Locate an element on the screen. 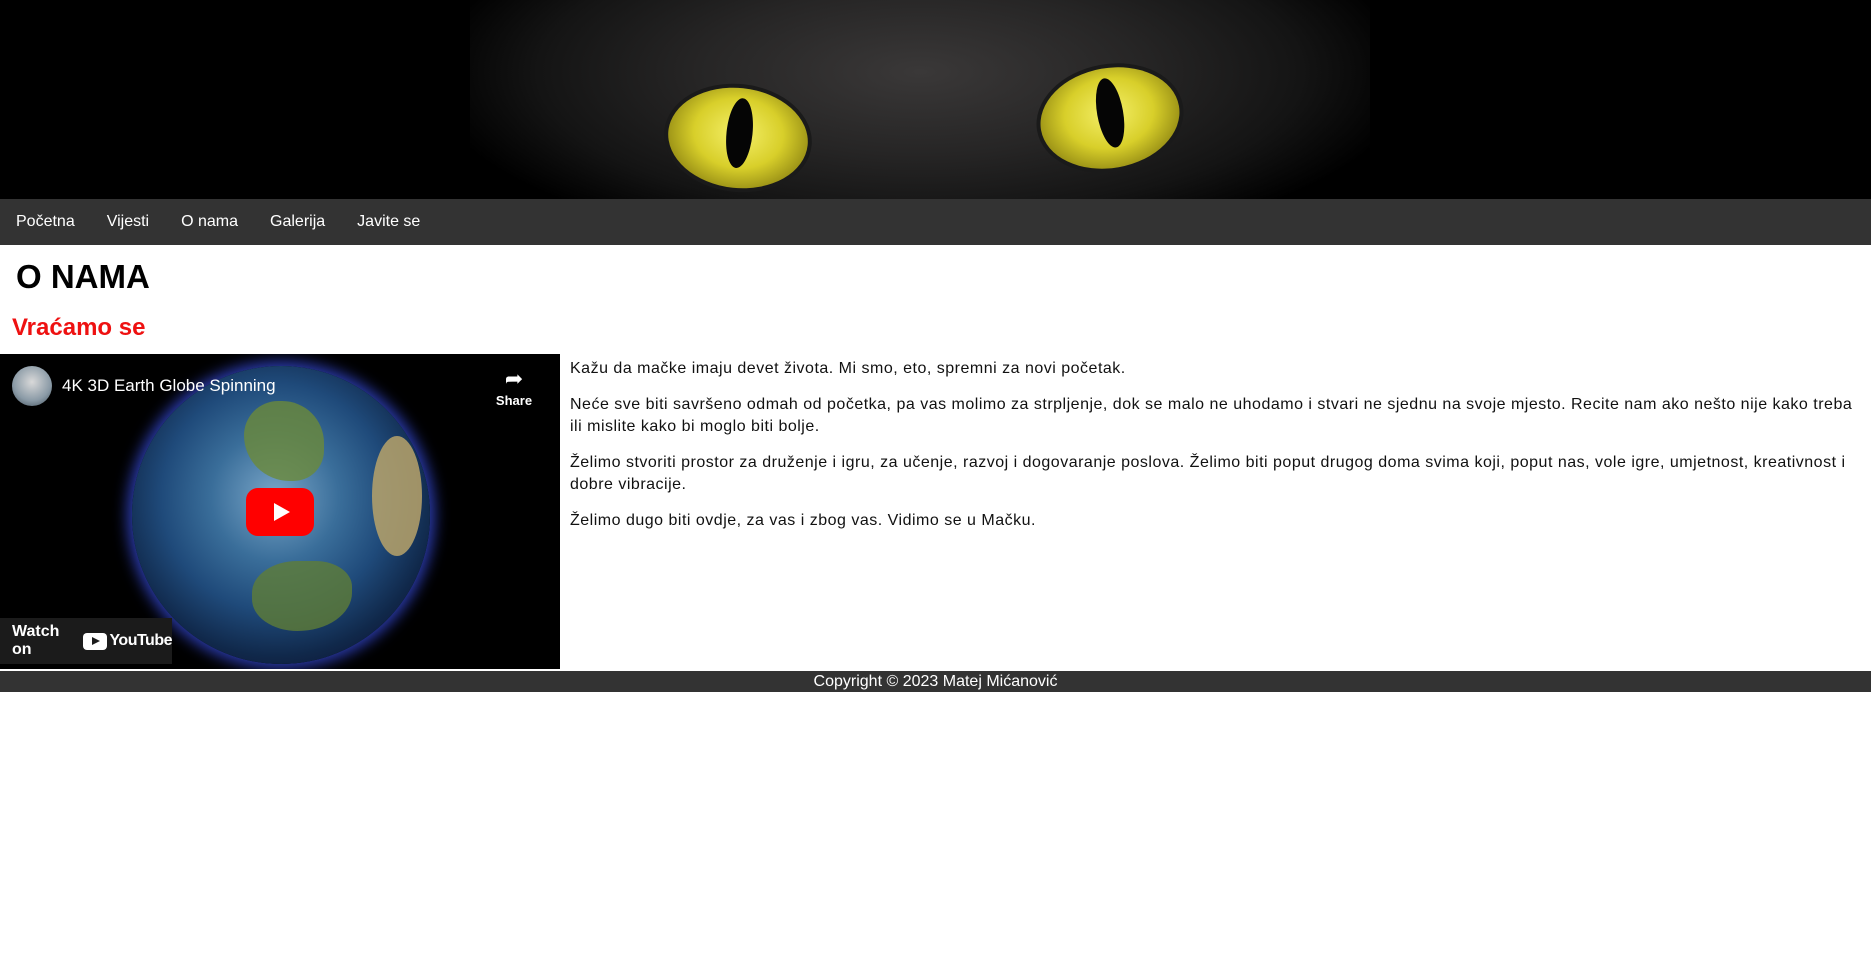  watch-on-label: Watch on is located at coordinates (36, 640).